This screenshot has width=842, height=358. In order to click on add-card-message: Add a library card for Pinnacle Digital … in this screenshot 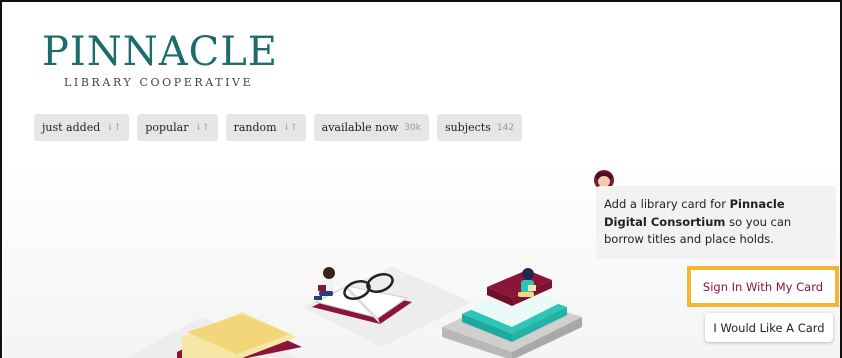, I will do `click(716, 222)`.